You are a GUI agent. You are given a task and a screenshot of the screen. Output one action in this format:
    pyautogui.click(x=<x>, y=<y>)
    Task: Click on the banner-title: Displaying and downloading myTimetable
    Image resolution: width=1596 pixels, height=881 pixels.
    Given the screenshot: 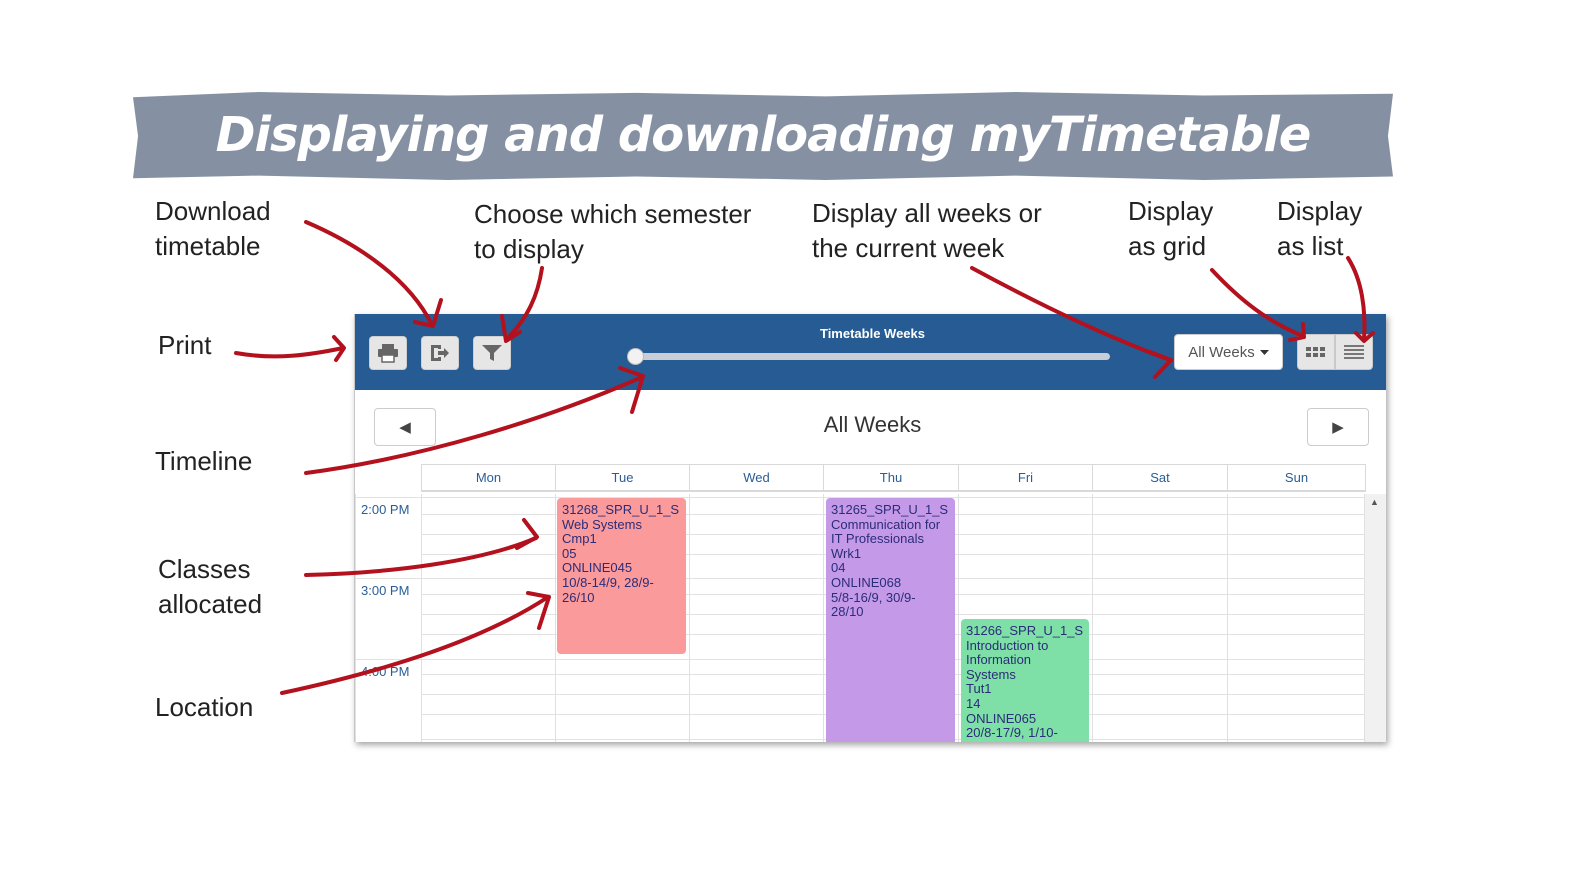 What is the action you would take?
    pyautogui.click(x=763, y=135)
    